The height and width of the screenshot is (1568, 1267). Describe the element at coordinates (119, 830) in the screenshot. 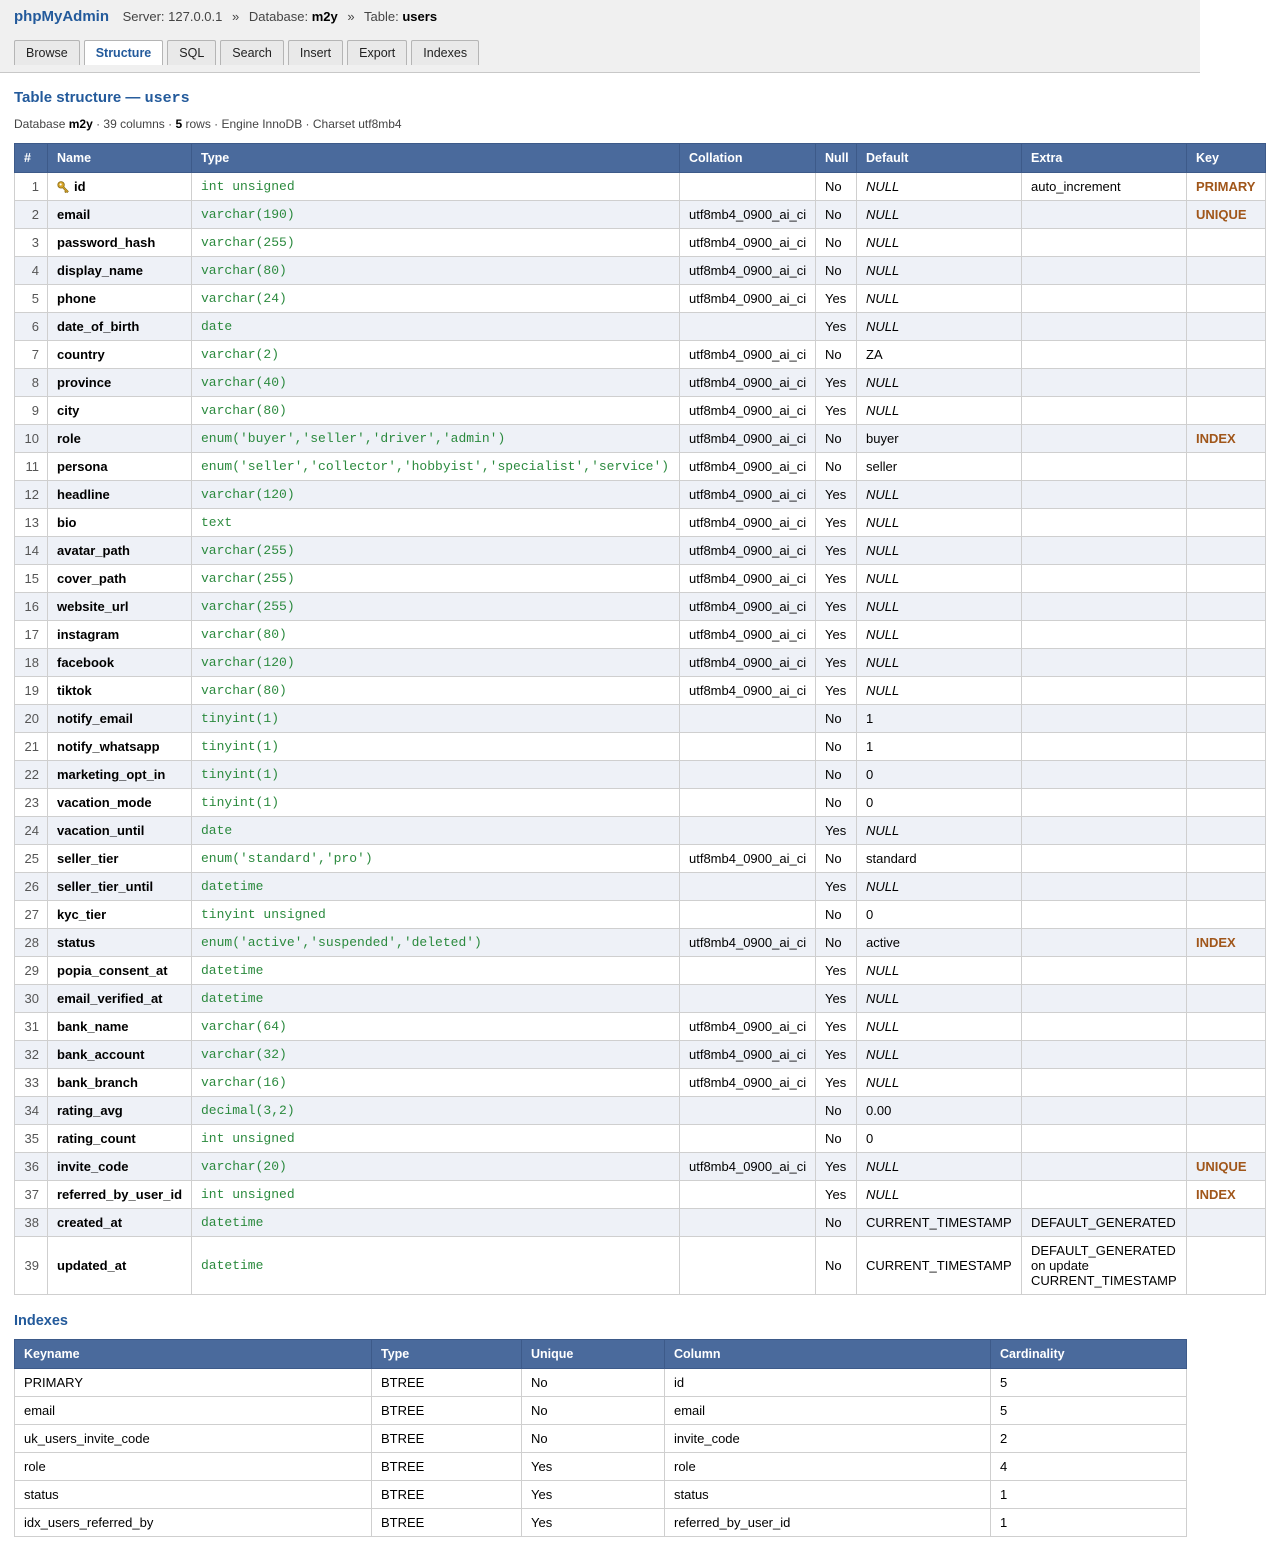

I see `column-name: vacation_until` at that location.